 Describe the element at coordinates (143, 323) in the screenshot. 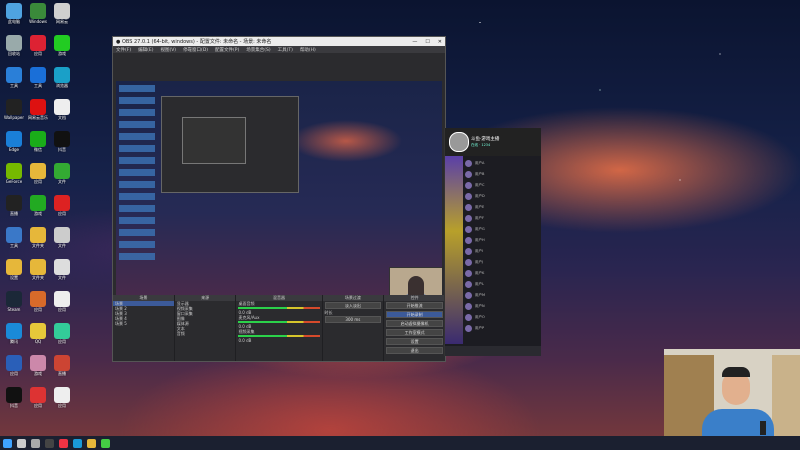

I see `scene-item: 场景 5` at that location.